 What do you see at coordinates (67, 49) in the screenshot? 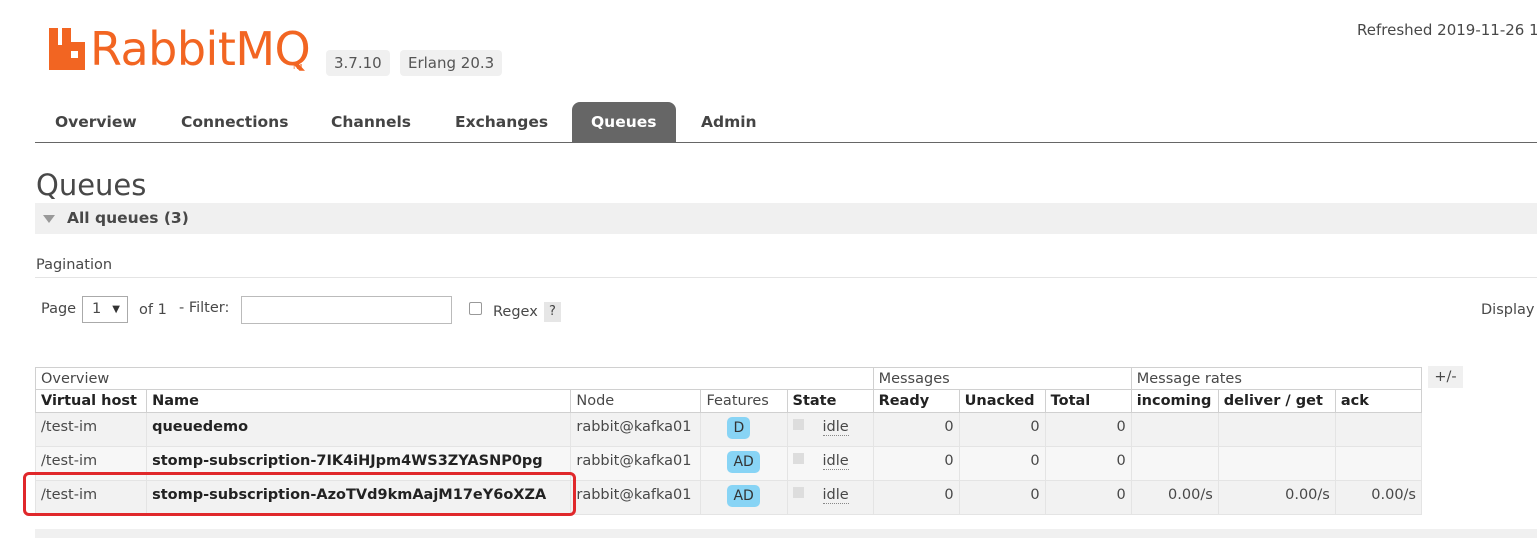
I see `rabbit-logo-icon` at bounding box center [67, 49].